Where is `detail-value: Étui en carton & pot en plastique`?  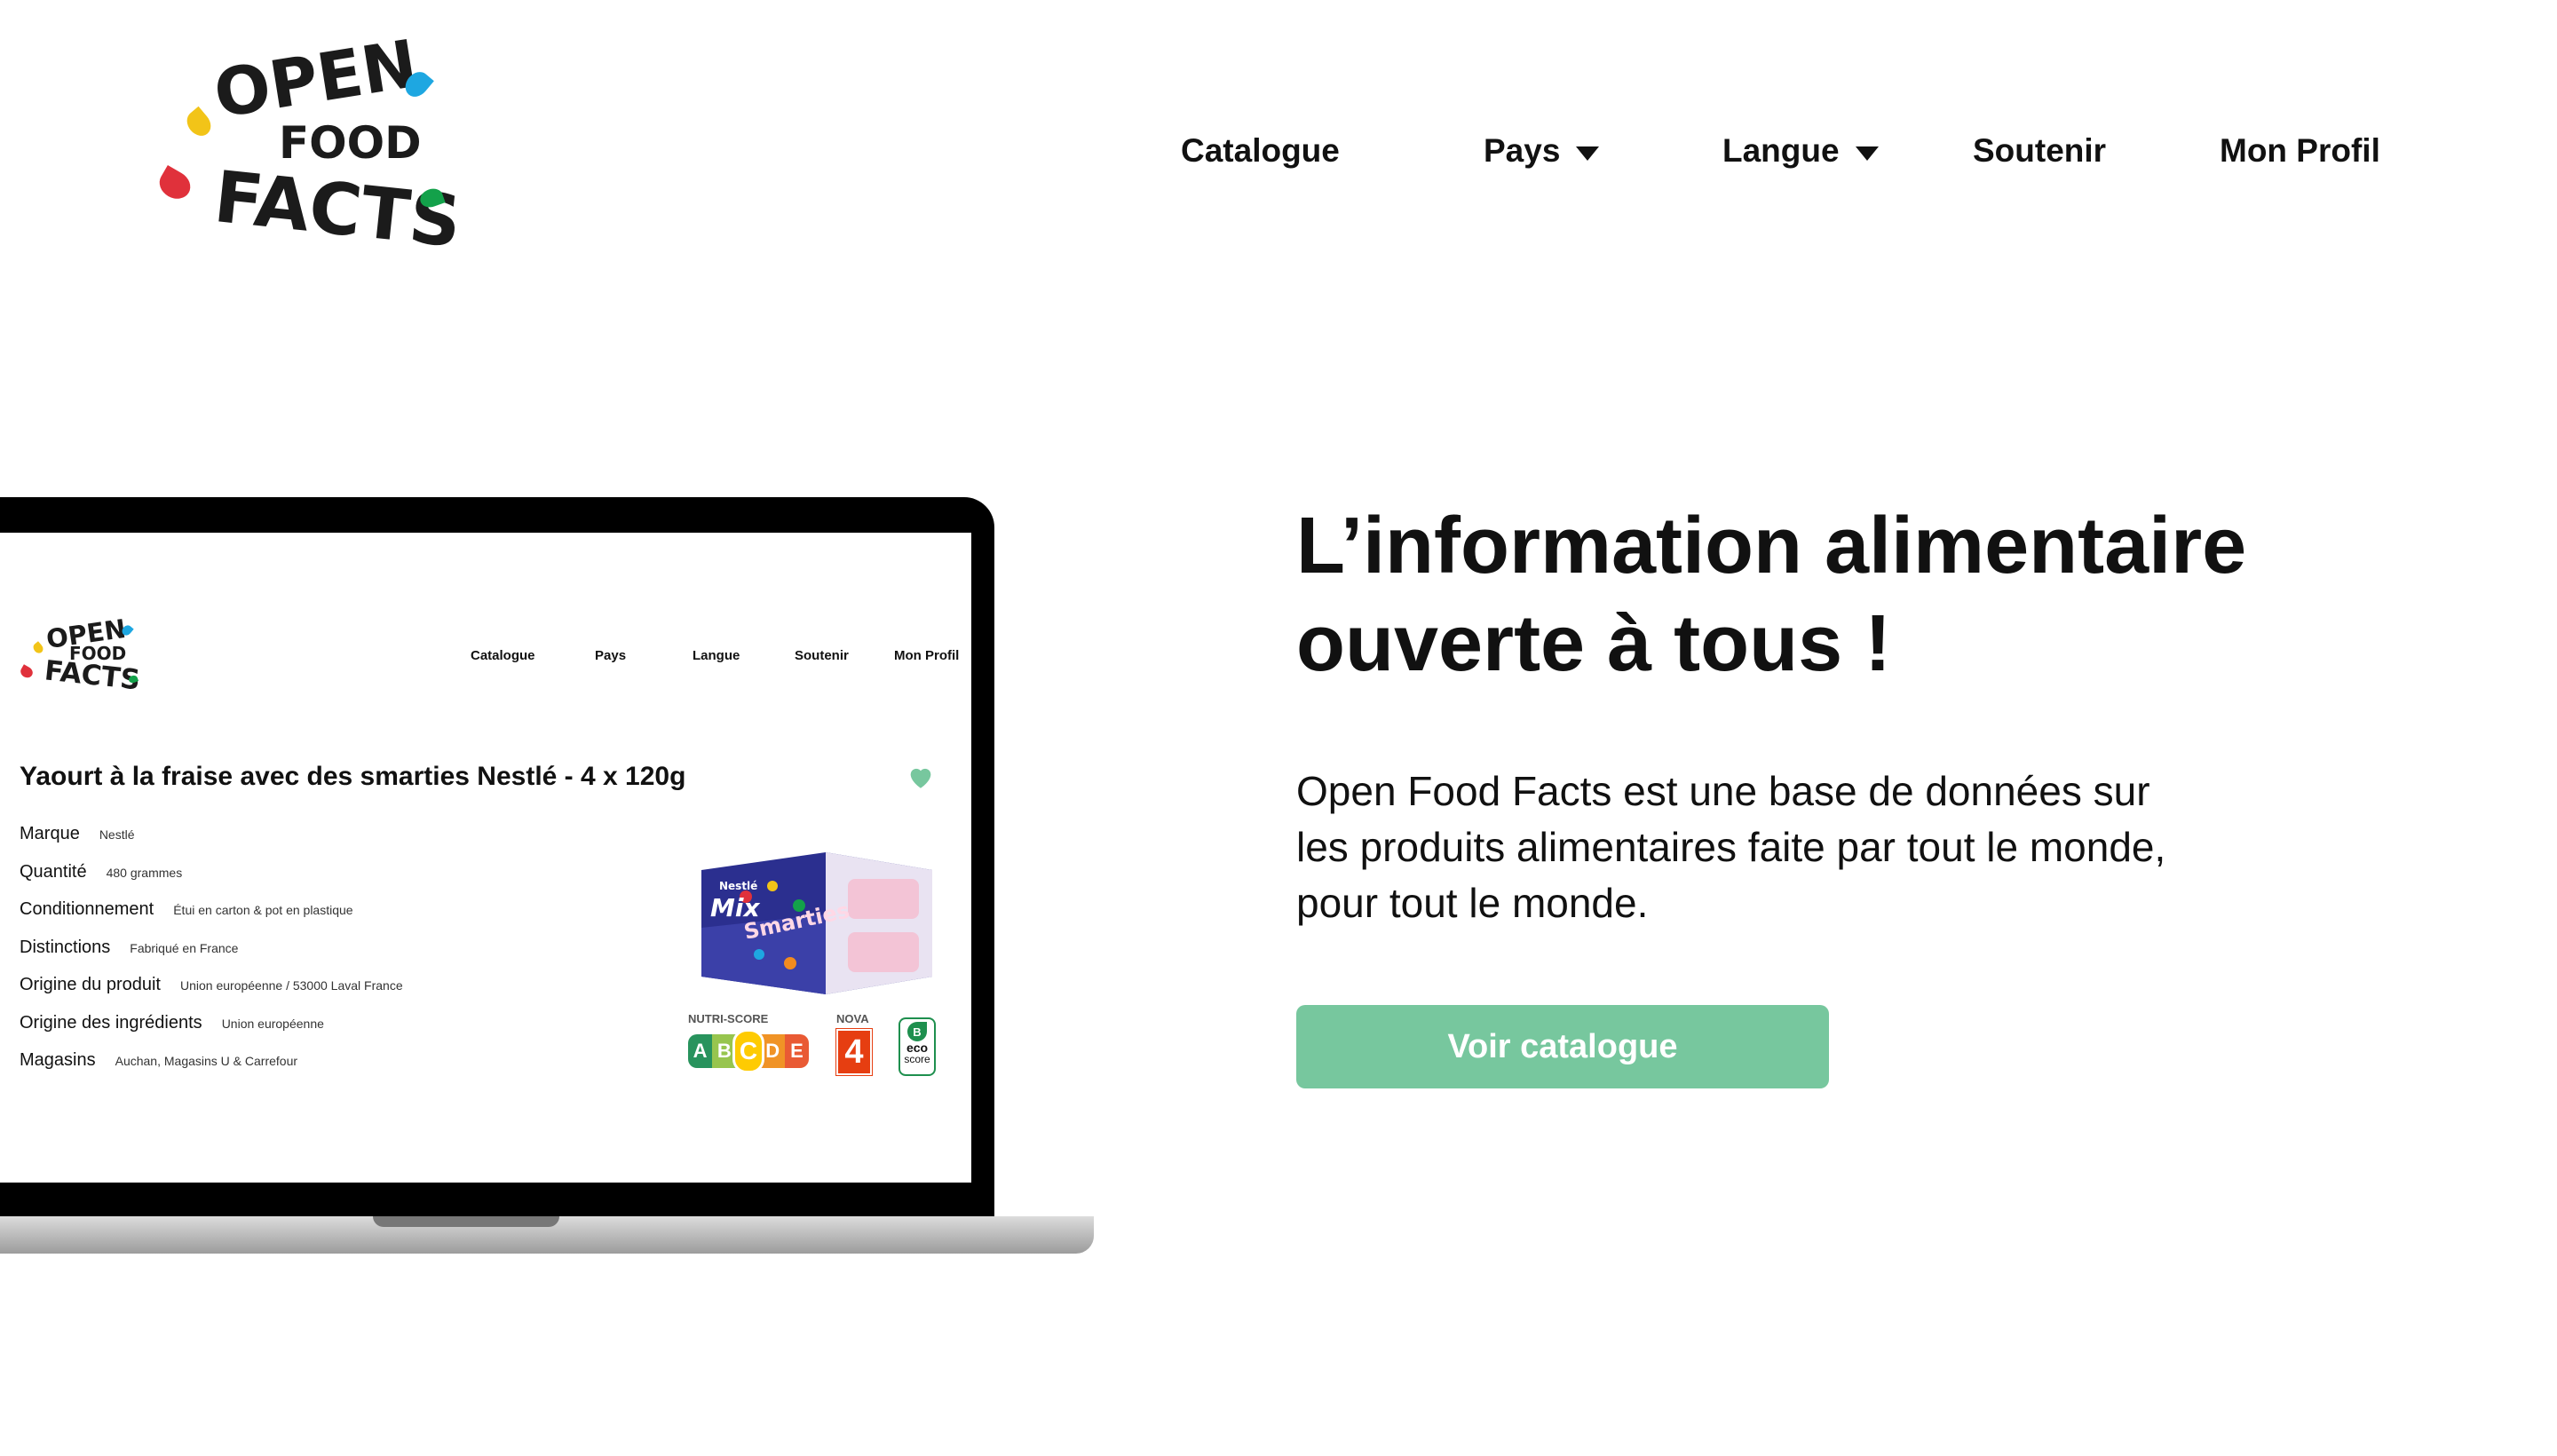
detail-value: Étui en carton & pot en plastique is located at coordinates (263, 910).